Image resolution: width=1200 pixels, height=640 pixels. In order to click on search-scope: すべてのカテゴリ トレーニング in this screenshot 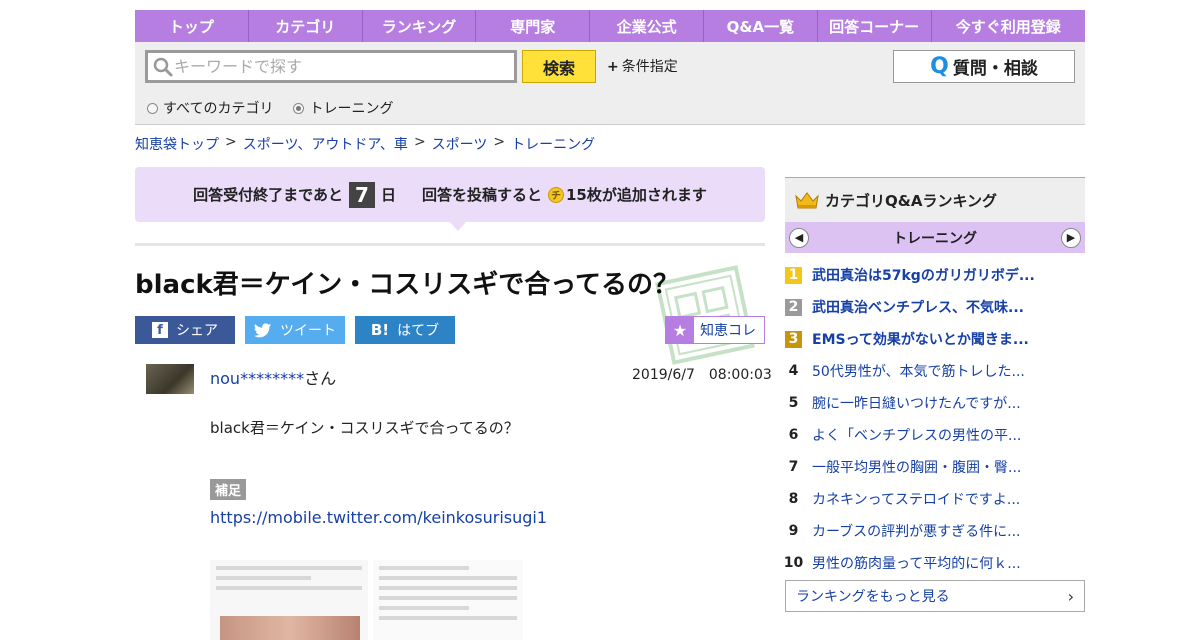, I will do `click(270, 108)`.